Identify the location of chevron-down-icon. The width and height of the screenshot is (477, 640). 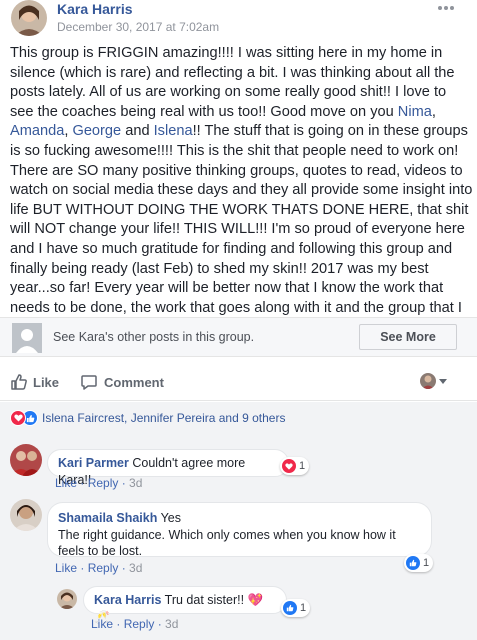
(443, 381).